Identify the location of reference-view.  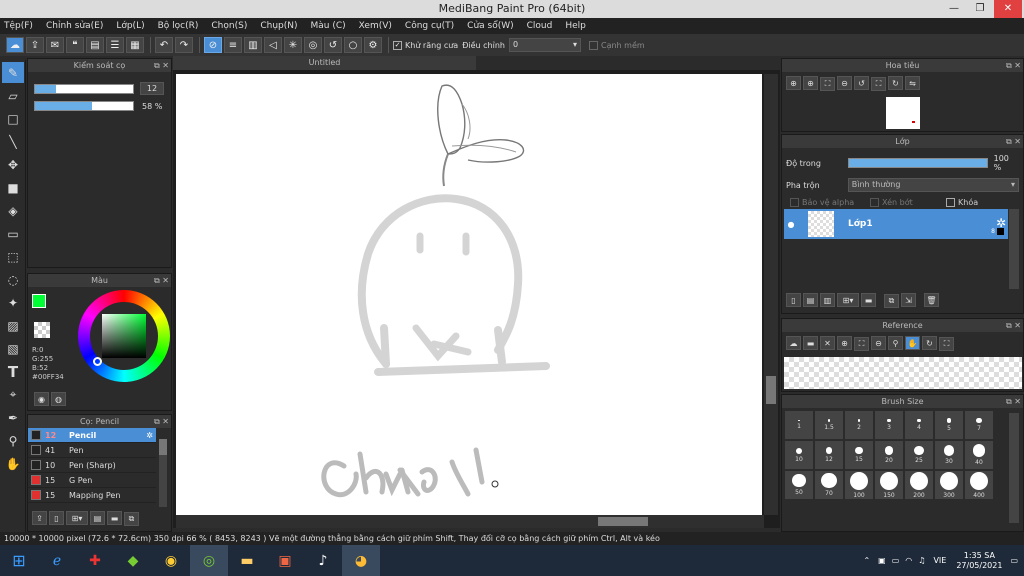
(903, 373).